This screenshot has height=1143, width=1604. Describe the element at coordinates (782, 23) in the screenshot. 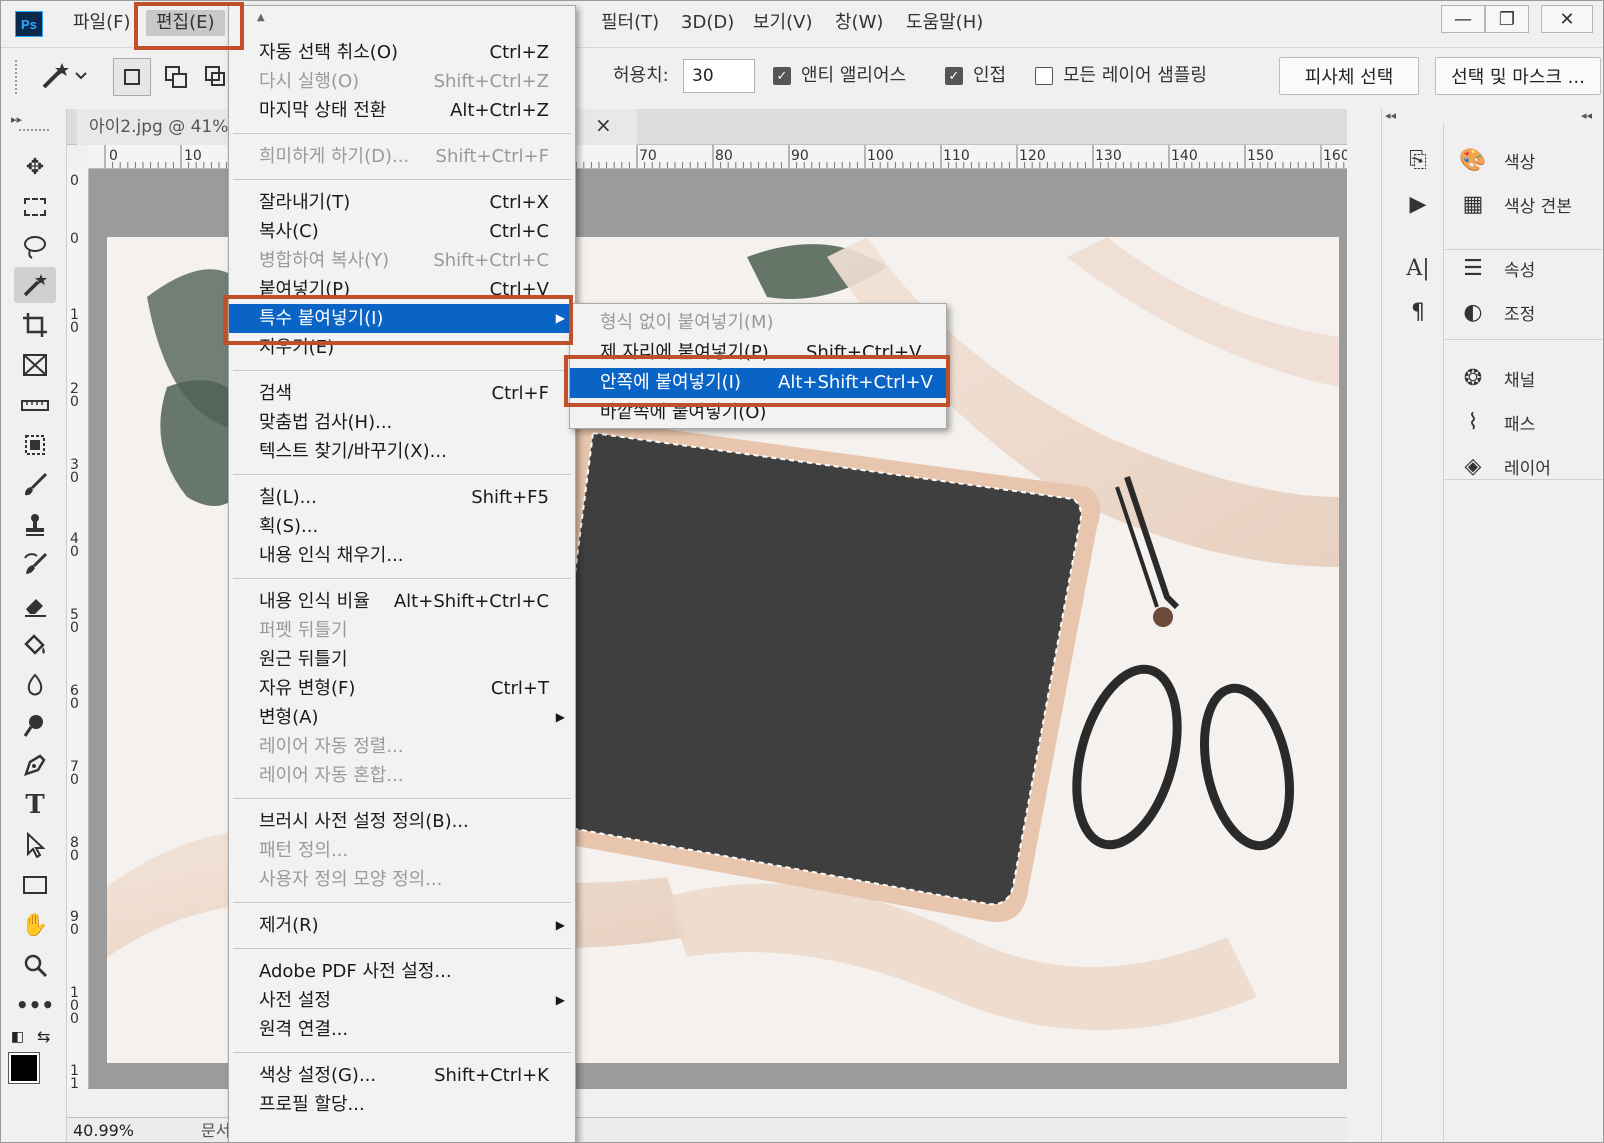

I see `menu-view: 보기(V)` at that location.